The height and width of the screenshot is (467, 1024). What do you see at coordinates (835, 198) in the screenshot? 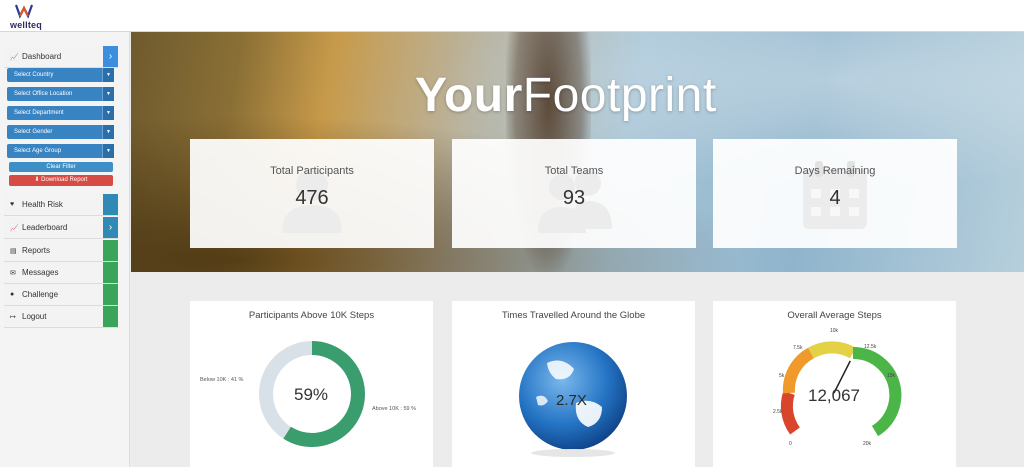
I see `stat-value: 4` at bounding box center [835, 198].